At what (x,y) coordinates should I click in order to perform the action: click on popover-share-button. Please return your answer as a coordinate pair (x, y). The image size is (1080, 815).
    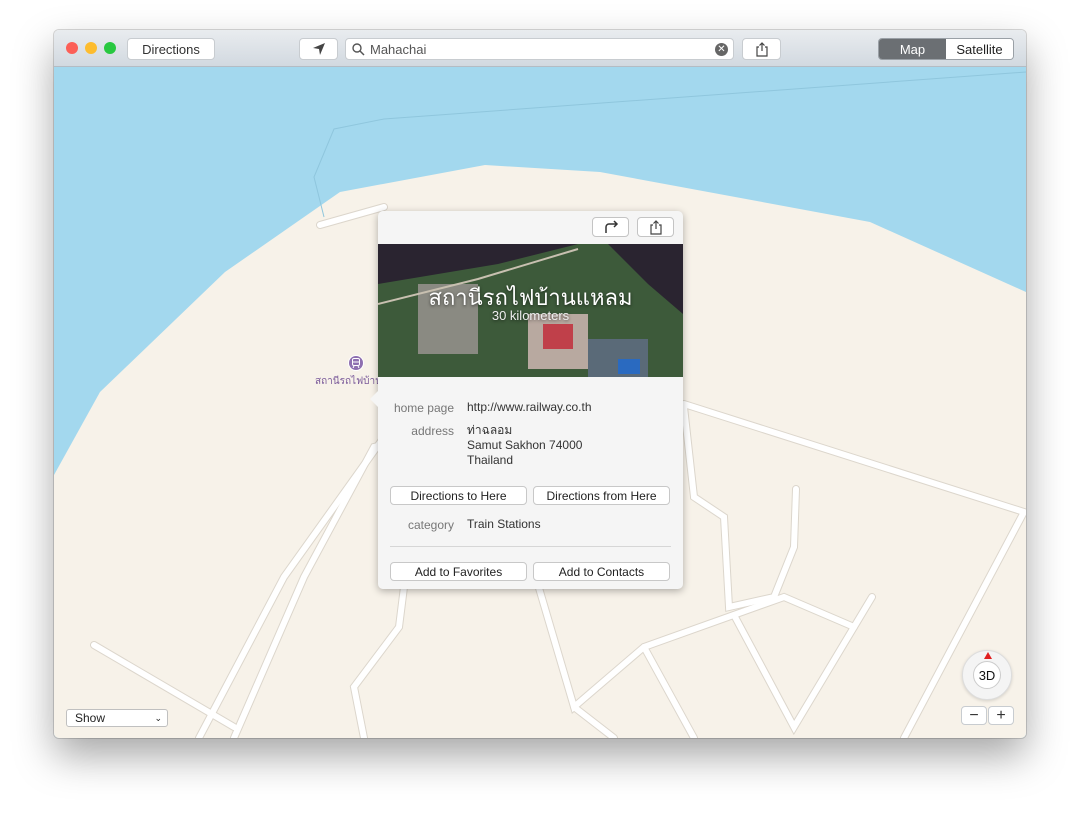
    Looking at the image, I should click on (655, 227).